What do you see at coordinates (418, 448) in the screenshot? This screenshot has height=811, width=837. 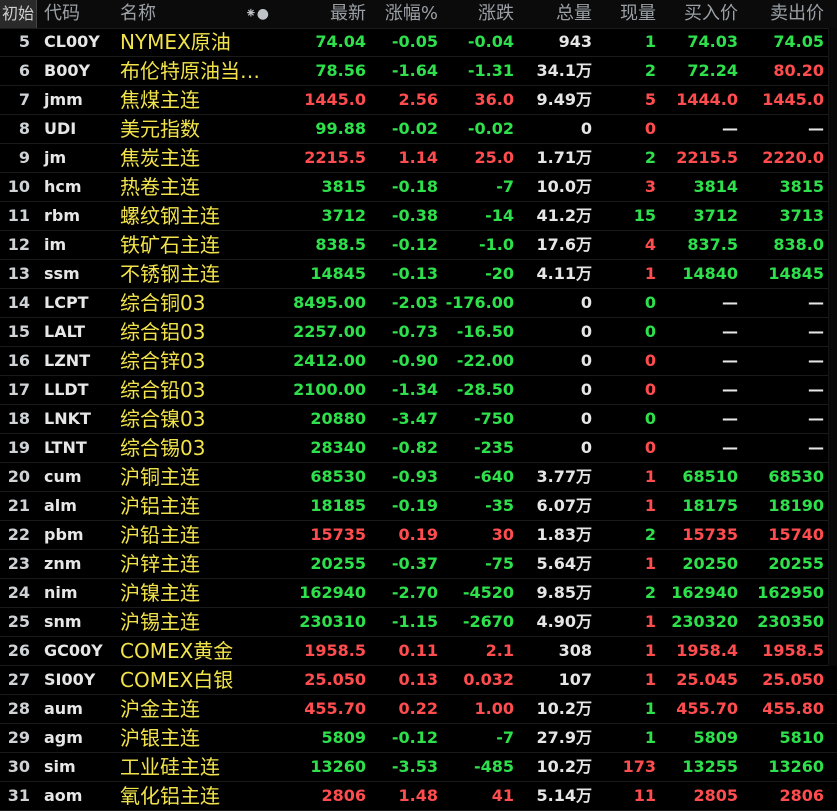 I see `table-row: 19 LTNT 综合锡03 28340 -0.82 -235 0 0 — —` at bounding box center [418, 448].